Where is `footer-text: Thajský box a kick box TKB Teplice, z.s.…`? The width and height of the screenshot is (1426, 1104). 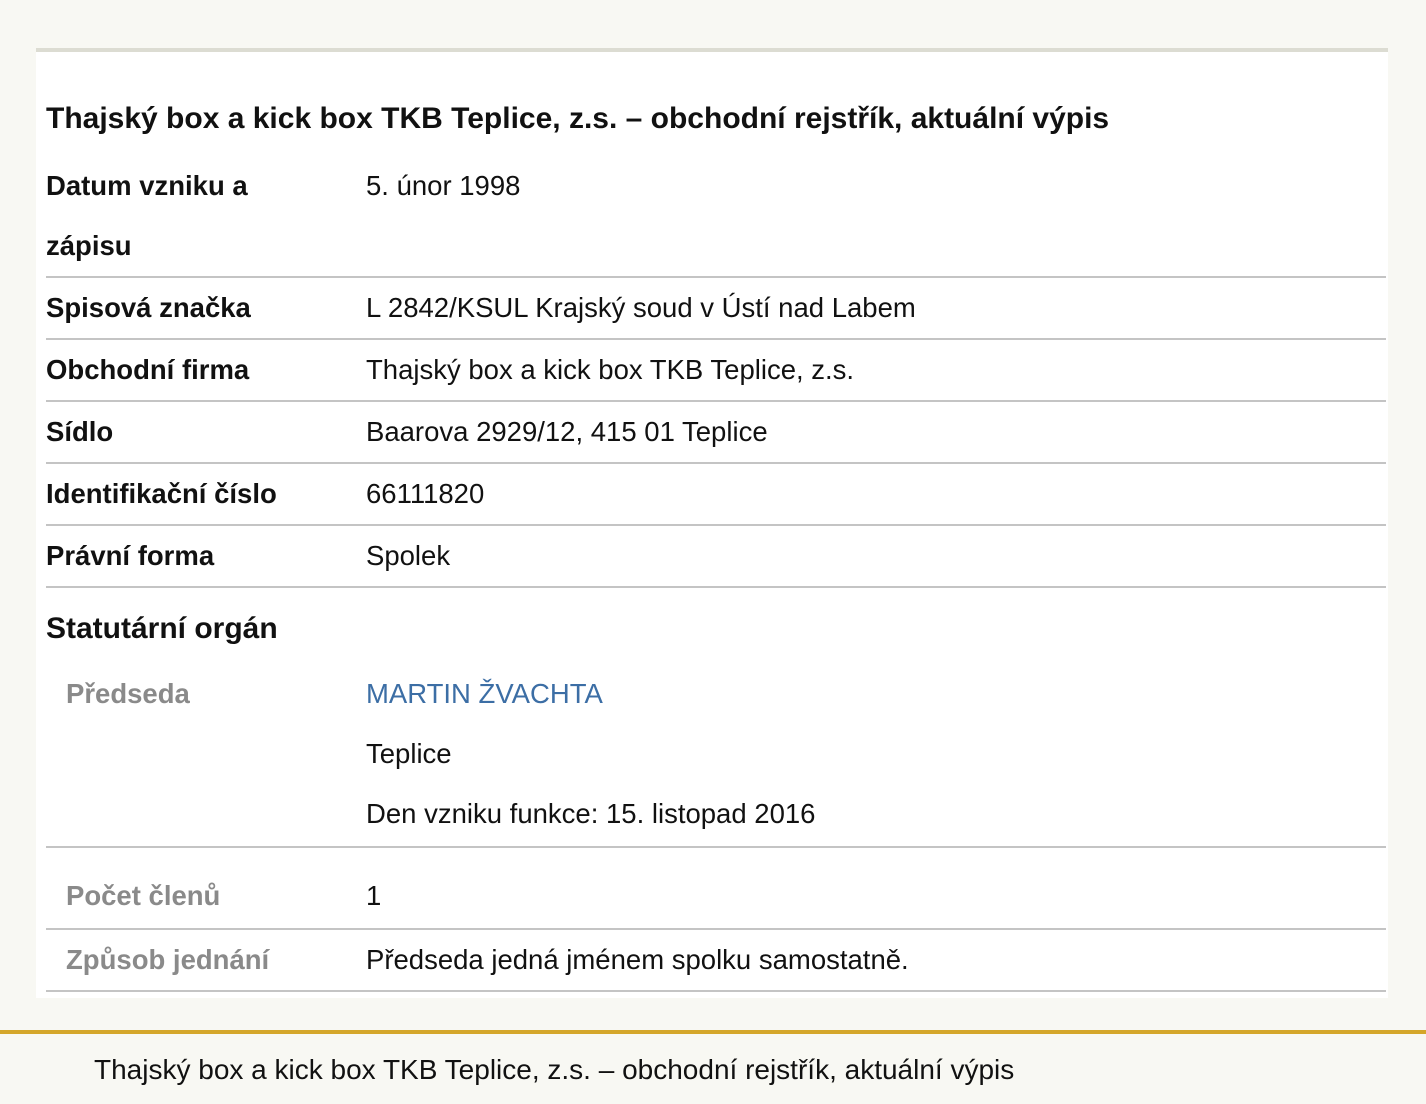
footer-text: Thajský box a kick box TKB Teplice, z.s.… is located at coordinates (554, 1069).